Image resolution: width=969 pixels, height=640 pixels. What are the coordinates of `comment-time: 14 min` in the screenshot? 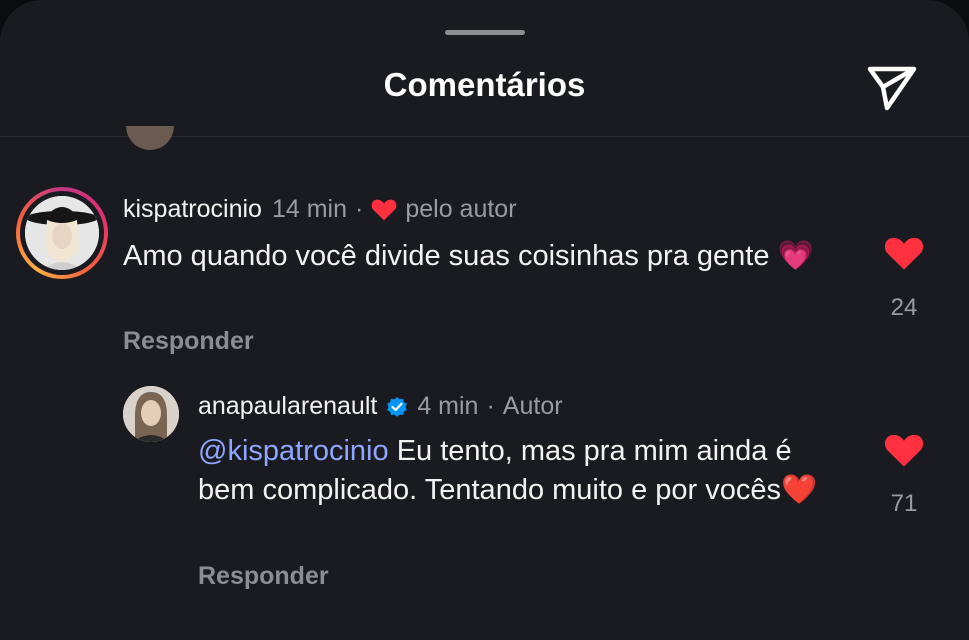 It's located at (309, 209).